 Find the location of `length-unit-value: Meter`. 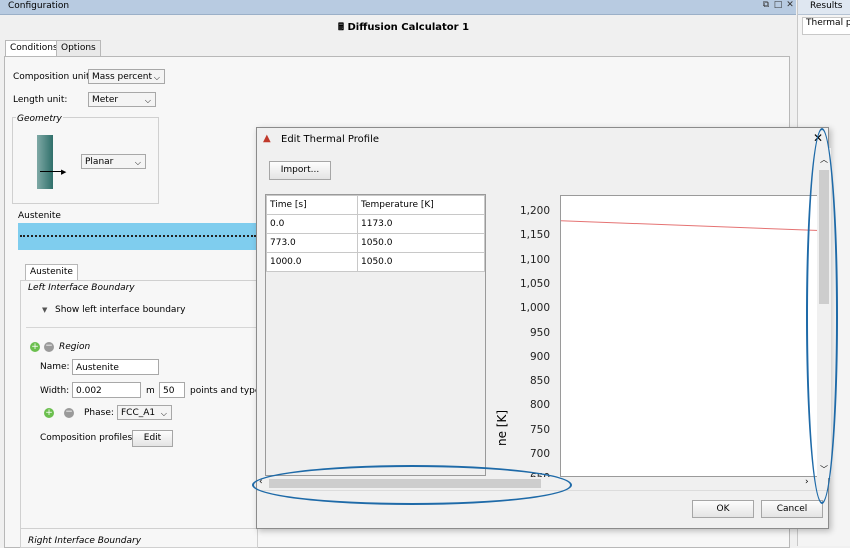

length-unit-value: Meter is located at coordinates (105, 100).